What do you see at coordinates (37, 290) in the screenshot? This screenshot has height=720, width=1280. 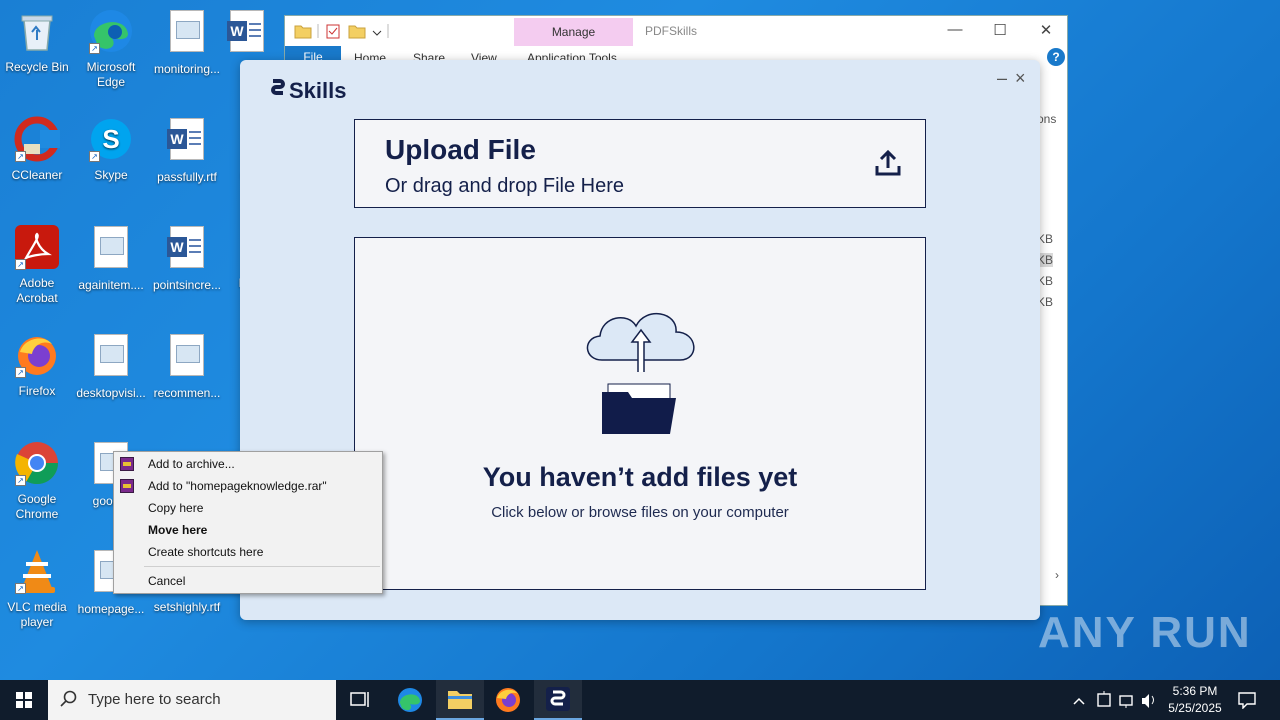 I see `desktop-icon-label: Adobe Acrobat` at bounding box center [37, 290].